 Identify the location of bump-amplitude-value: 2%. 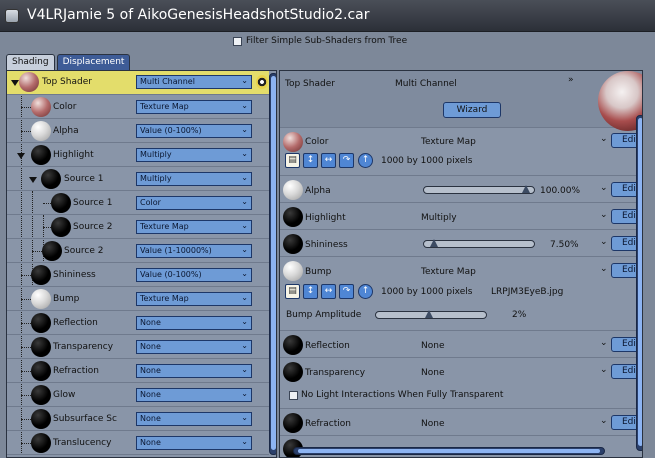
(519, 315).